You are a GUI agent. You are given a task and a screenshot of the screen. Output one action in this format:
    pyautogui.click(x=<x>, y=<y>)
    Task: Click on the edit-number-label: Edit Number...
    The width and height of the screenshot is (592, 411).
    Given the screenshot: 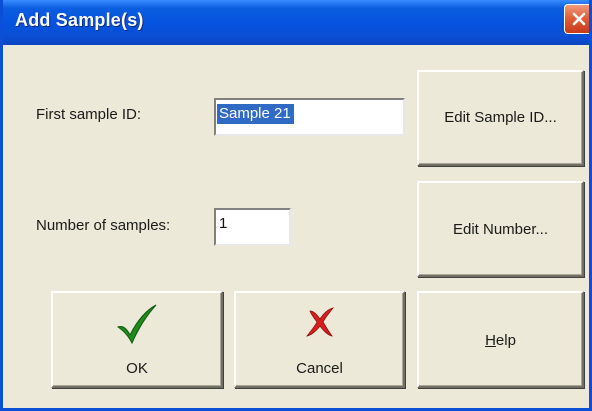 What is the action you would take?
    pyautogui.click(x=500, y=229)
    